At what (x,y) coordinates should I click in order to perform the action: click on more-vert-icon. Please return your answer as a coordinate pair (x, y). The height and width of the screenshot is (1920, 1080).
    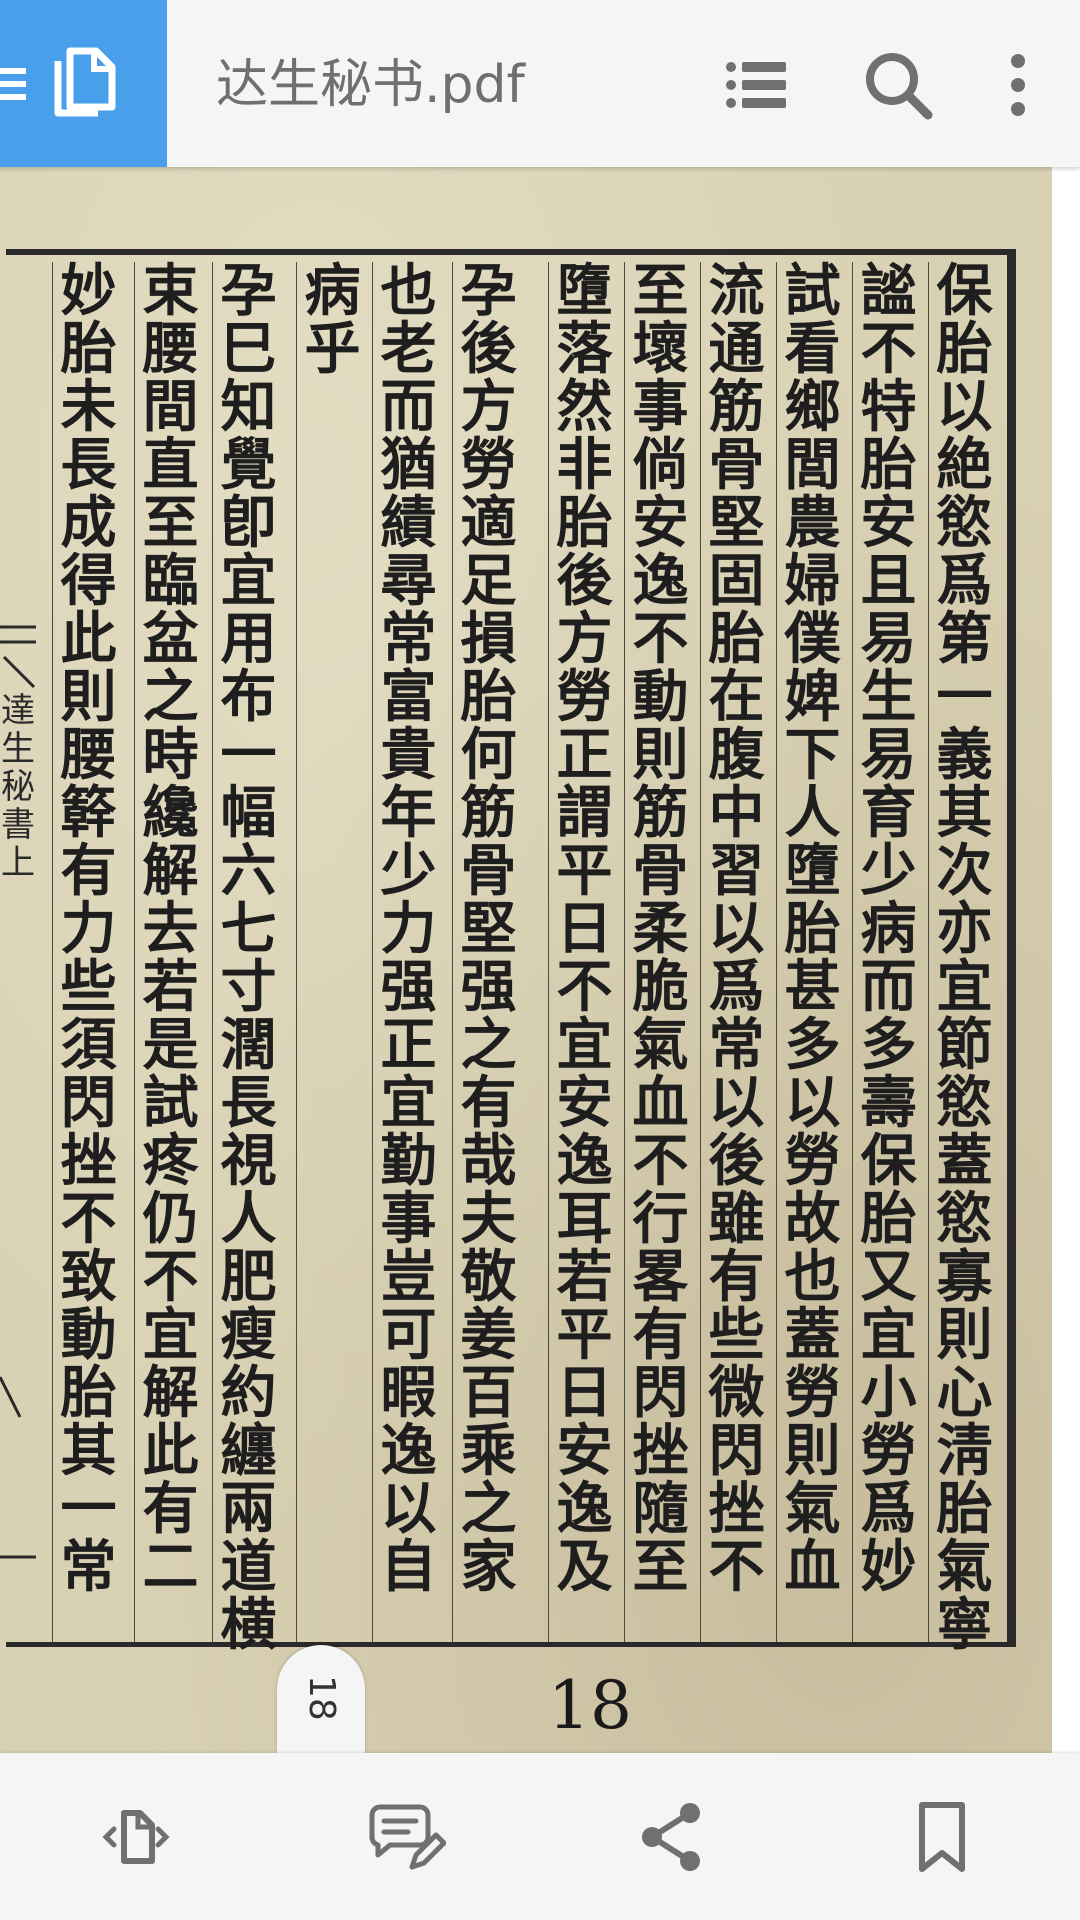
    Looking at the image, I should click on (1018, 85).